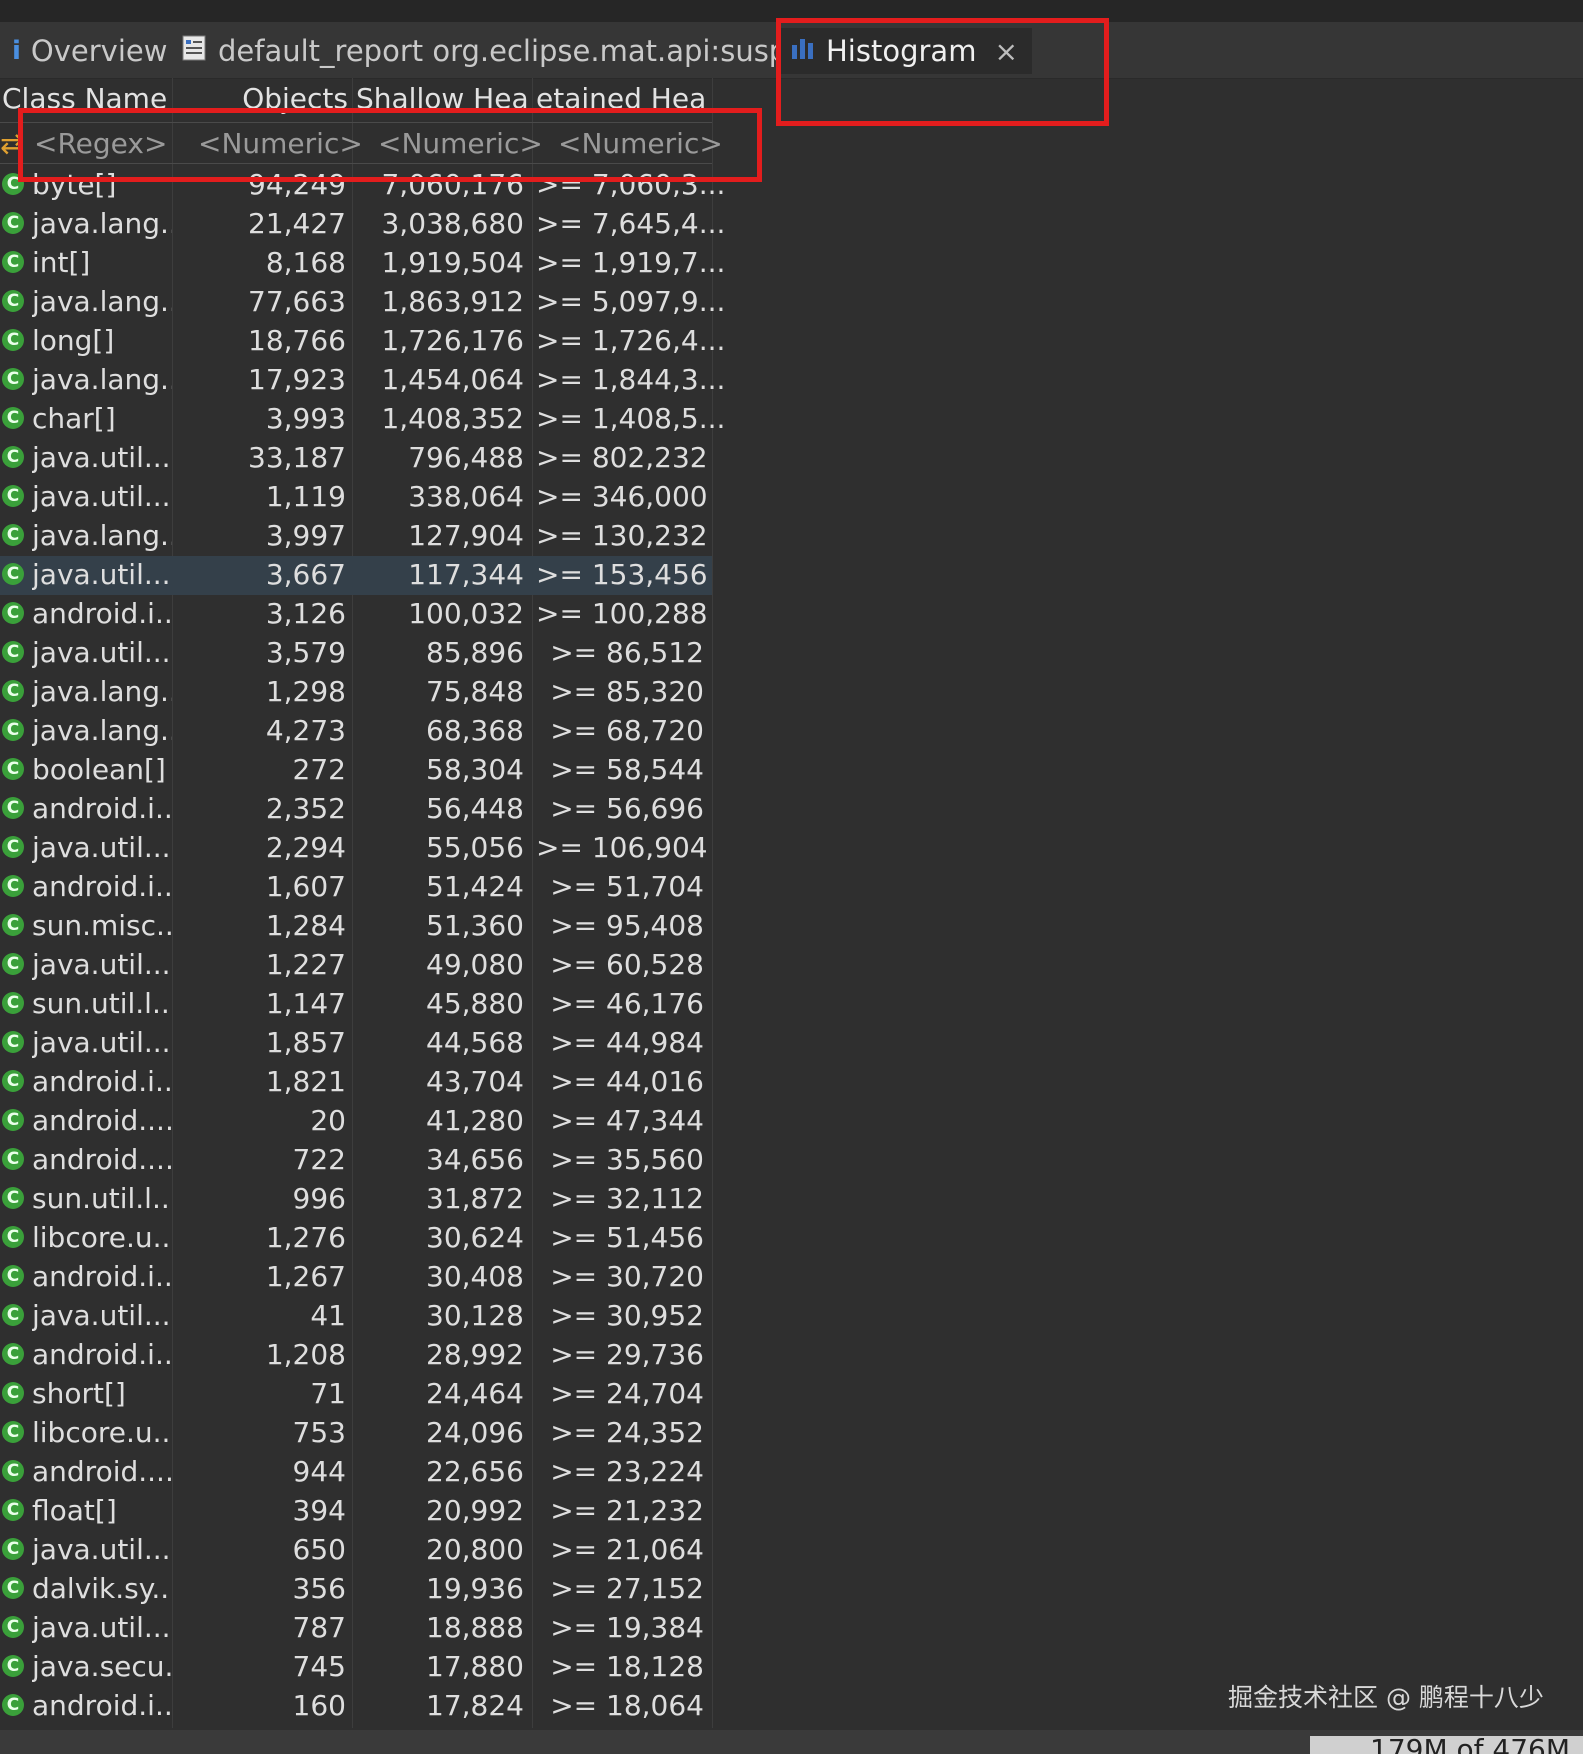  Describe the element at coordinates (627, 691) in the screenshot. I see `cell-retained-heap: >= 85,320` at that location.